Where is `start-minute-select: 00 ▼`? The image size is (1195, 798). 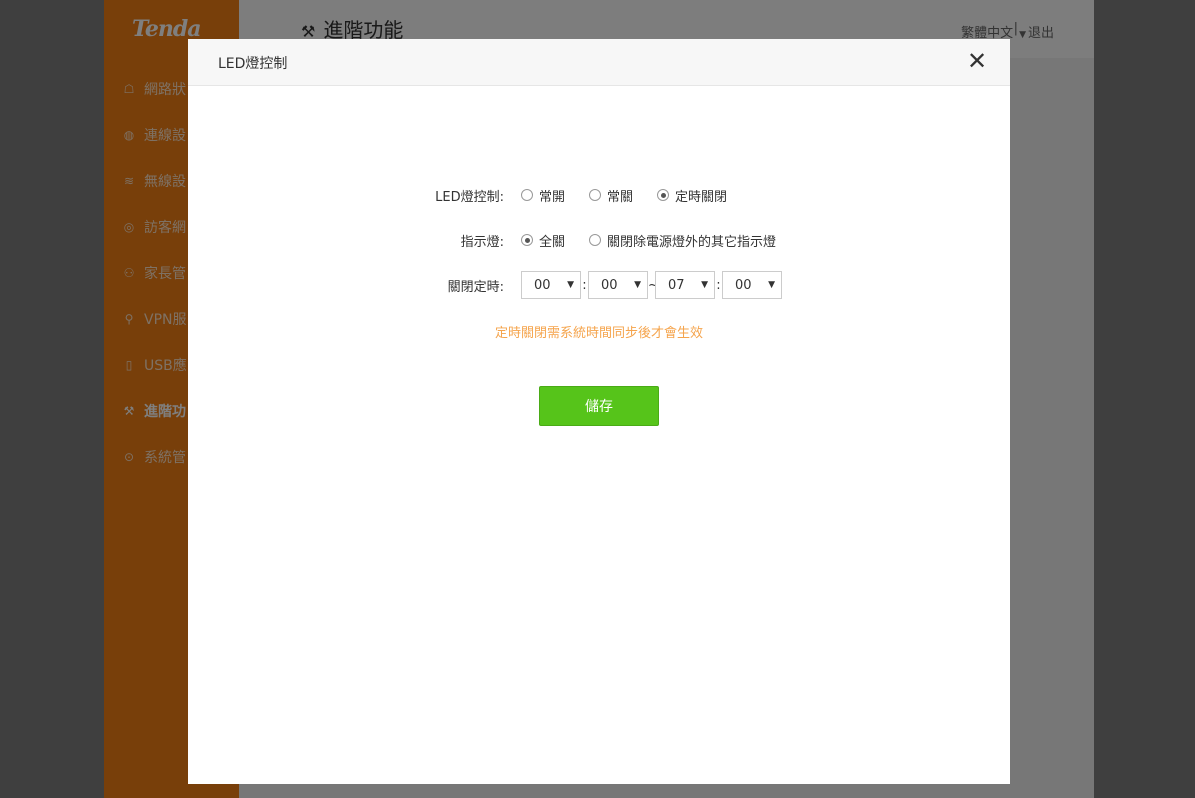
start-minute-select: 00 ▼ is located at coordinates (618, 285).